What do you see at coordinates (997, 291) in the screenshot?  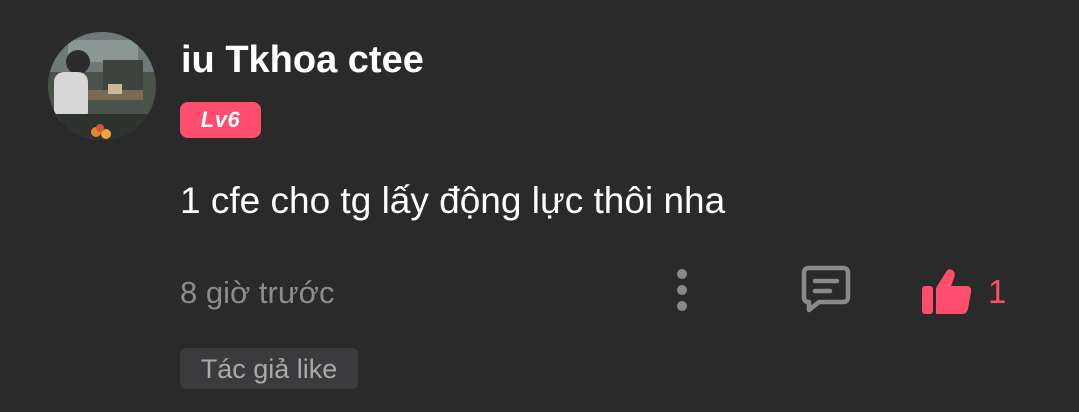 I see `like-count: 1` at bounding box center [997, 291].